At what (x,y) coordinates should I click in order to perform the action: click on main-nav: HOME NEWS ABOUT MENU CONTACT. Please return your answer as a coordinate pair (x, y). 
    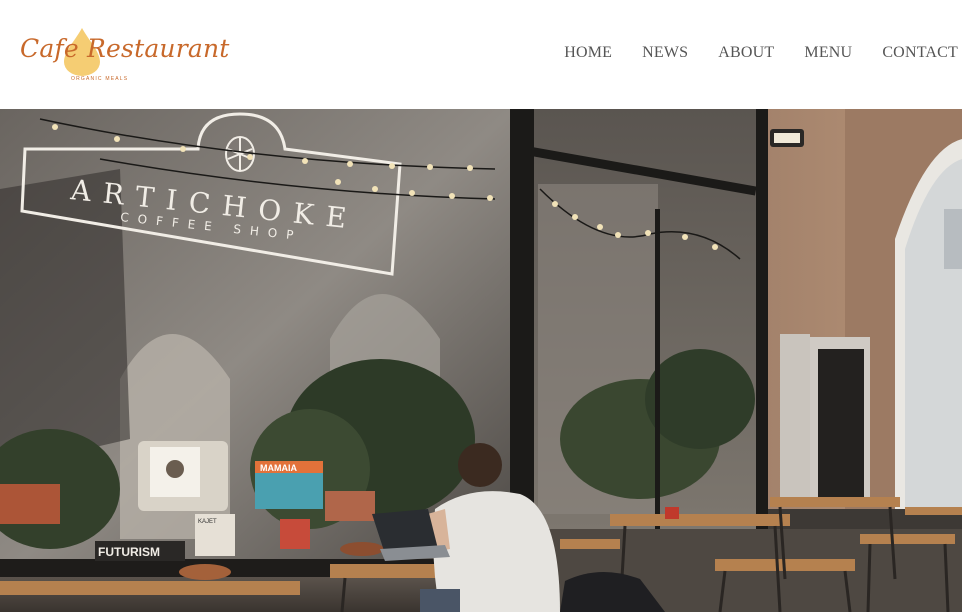
    Looking at the image, I should click on (746, 53).